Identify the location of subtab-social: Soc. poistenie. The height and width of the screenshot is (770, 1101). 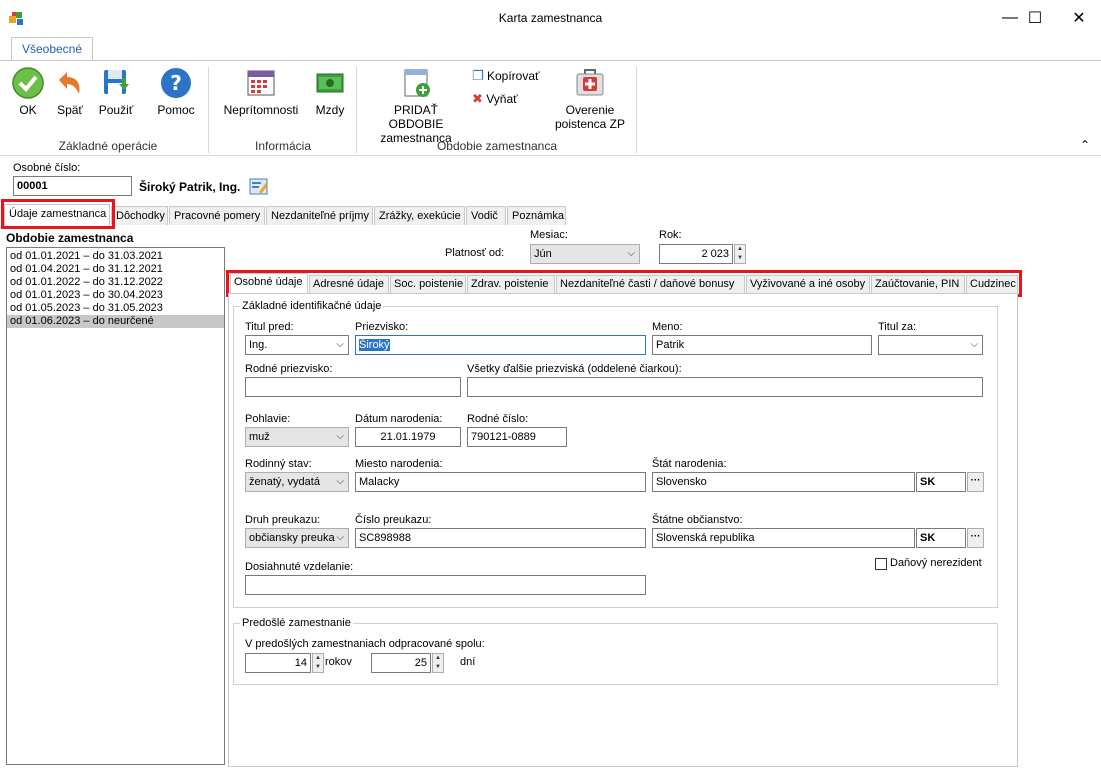
(428, 284).